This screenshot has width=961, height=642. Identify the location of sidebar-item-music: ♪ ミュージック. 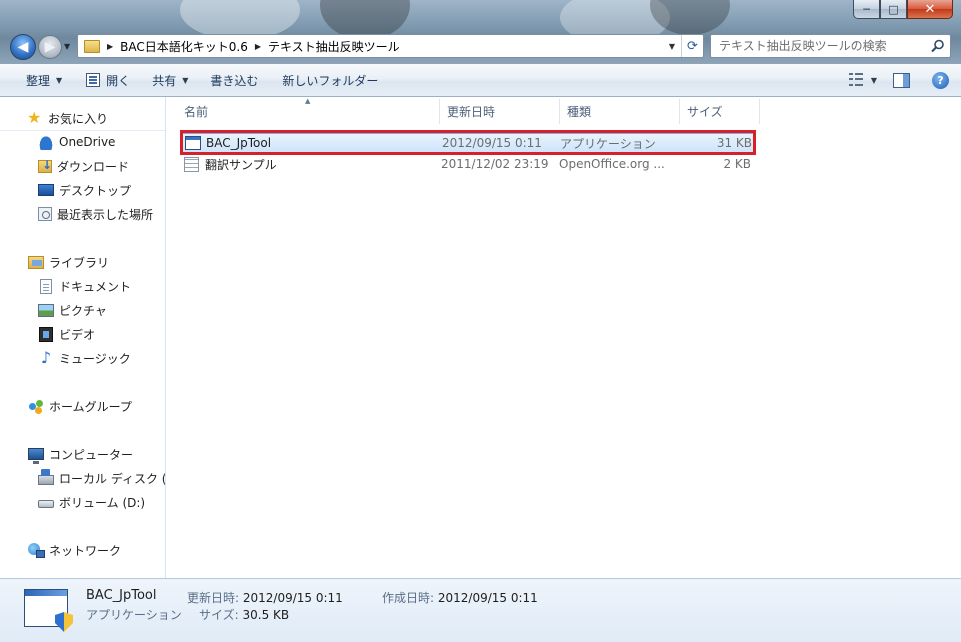
(84, 358).